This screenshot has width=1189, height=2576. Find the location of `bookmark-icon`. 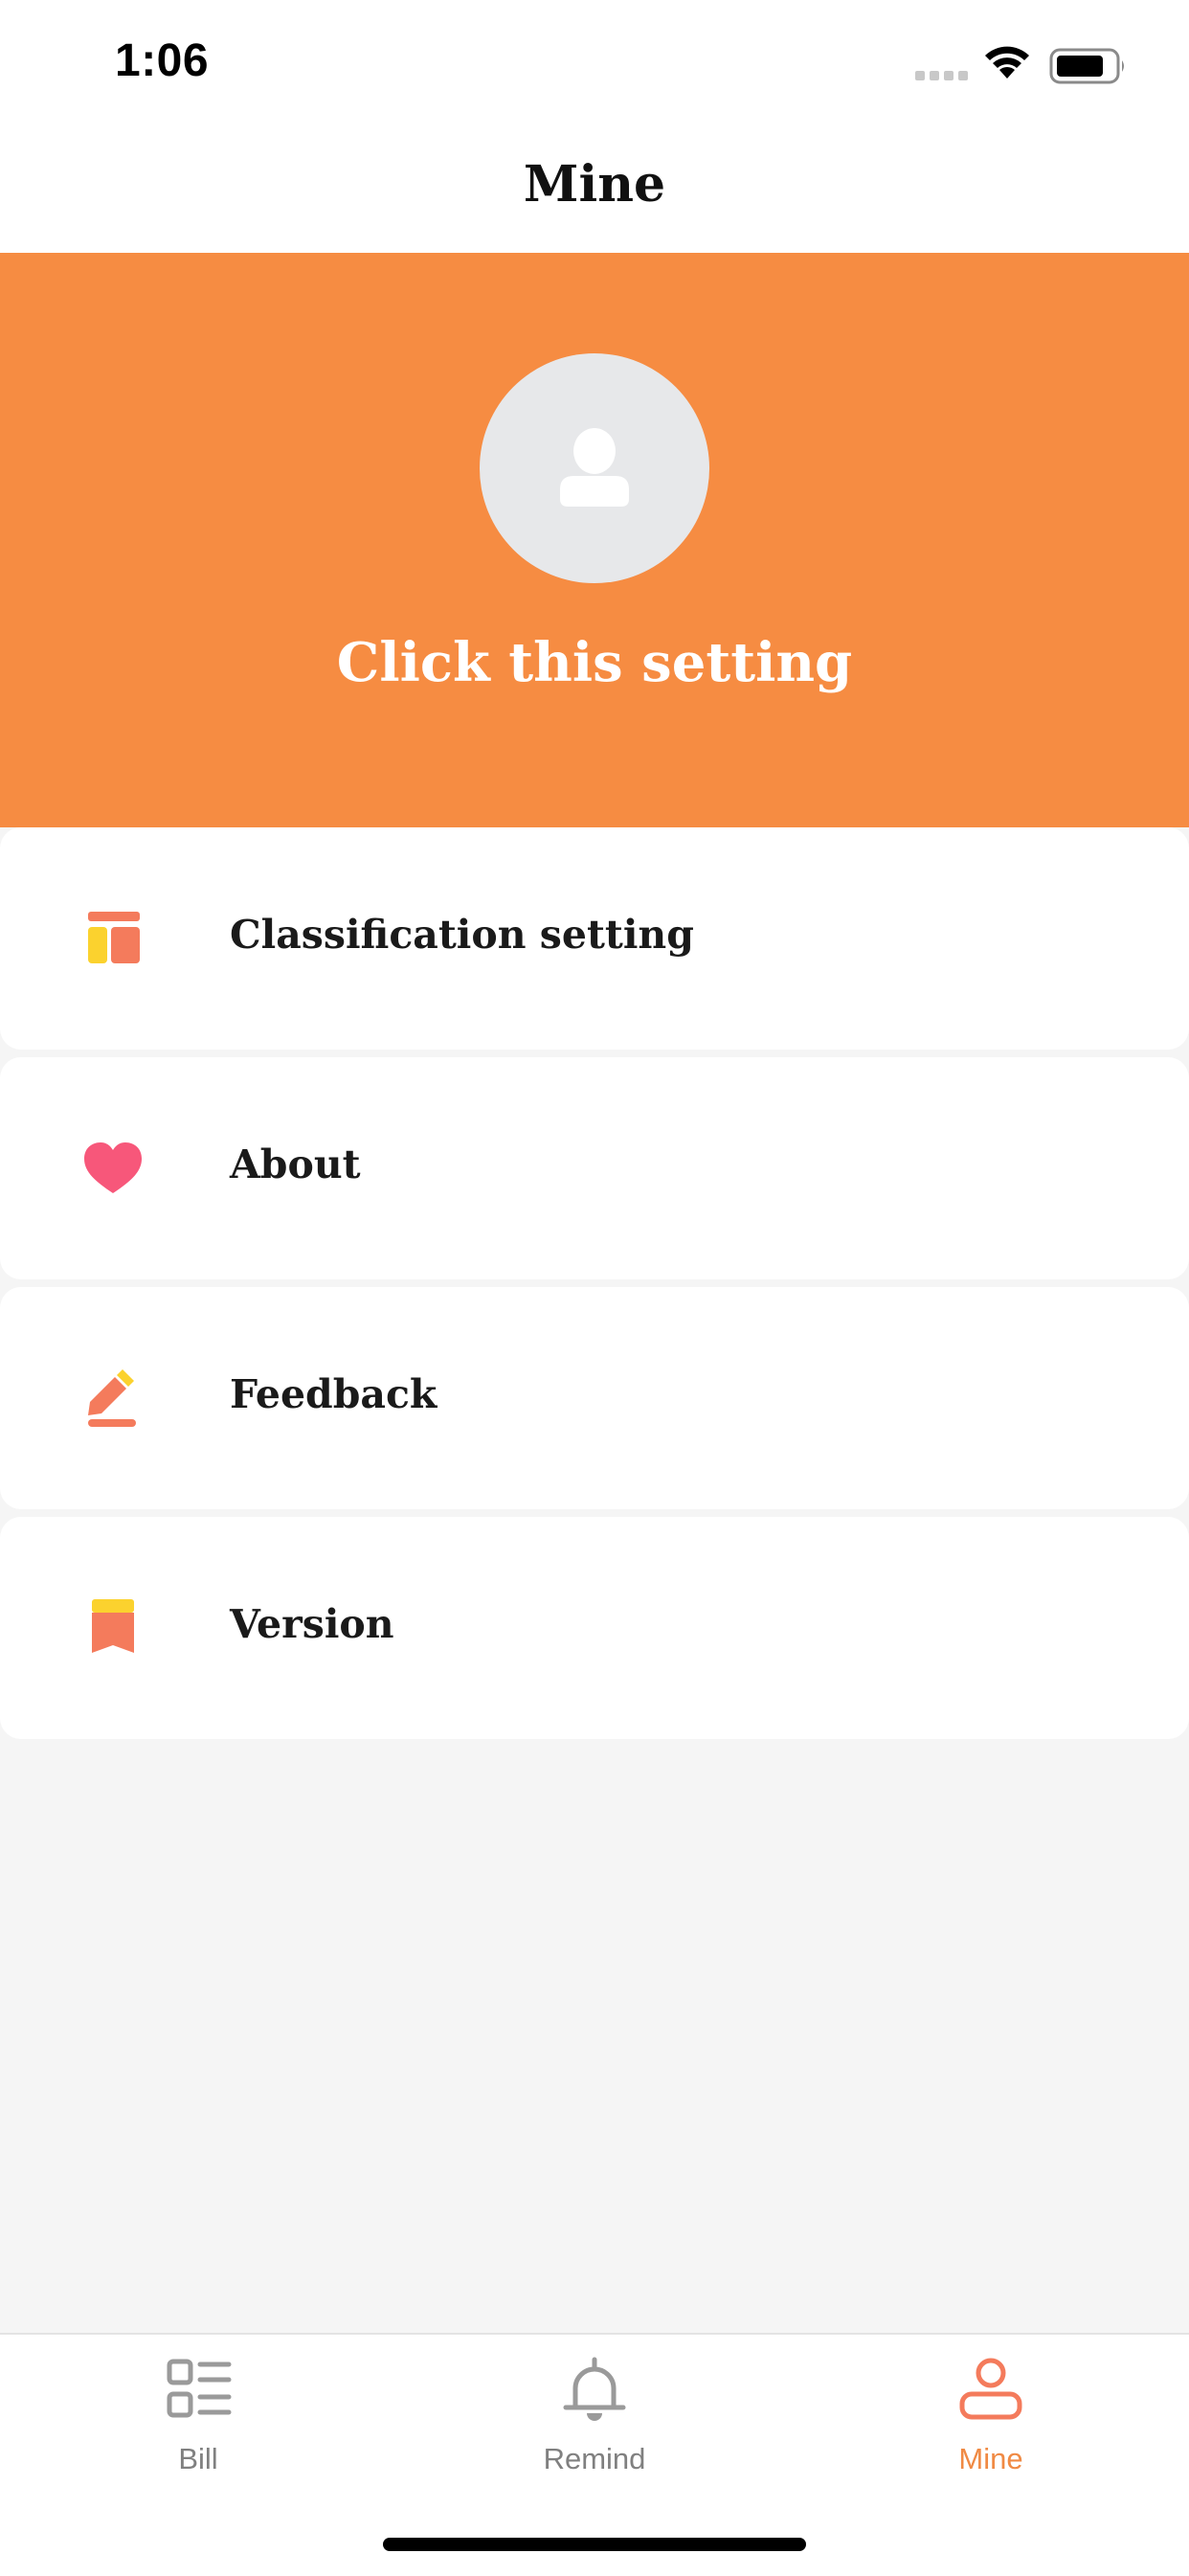

bookmark-icon is located at coordinates (113, 1626).